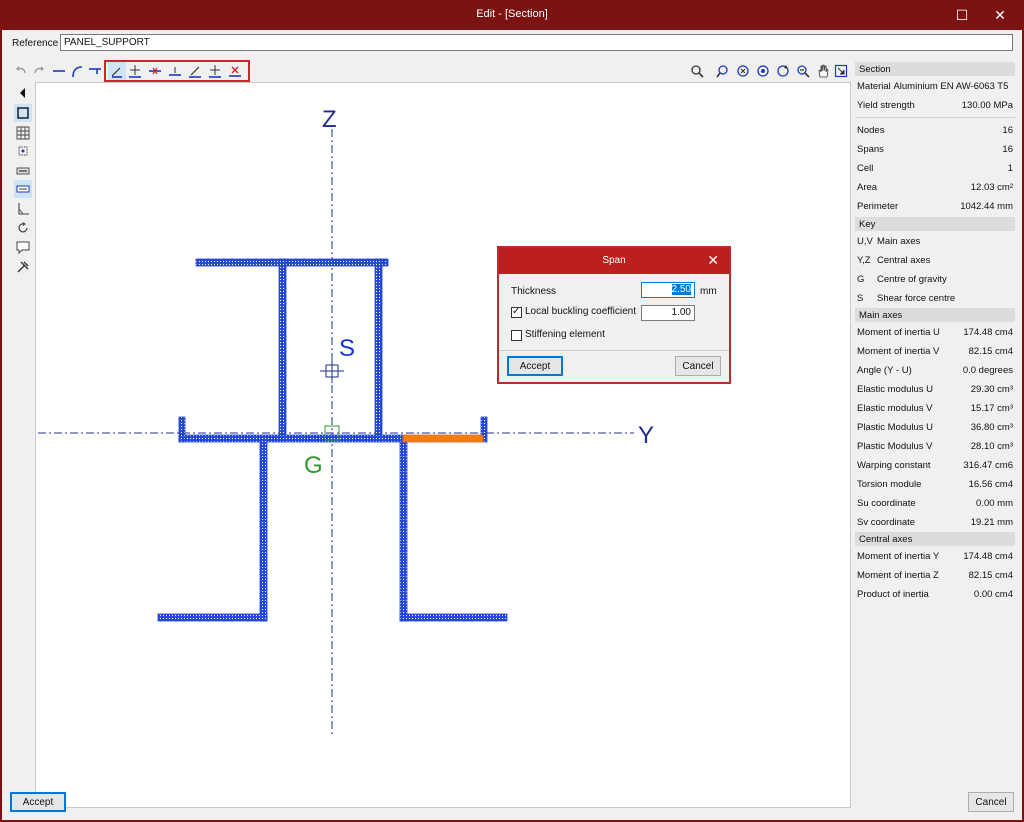  What do you see at coordinates (886, 503) in the screenshot?
I see `su-label: Su coordinate` at bounding box center [886, 503].